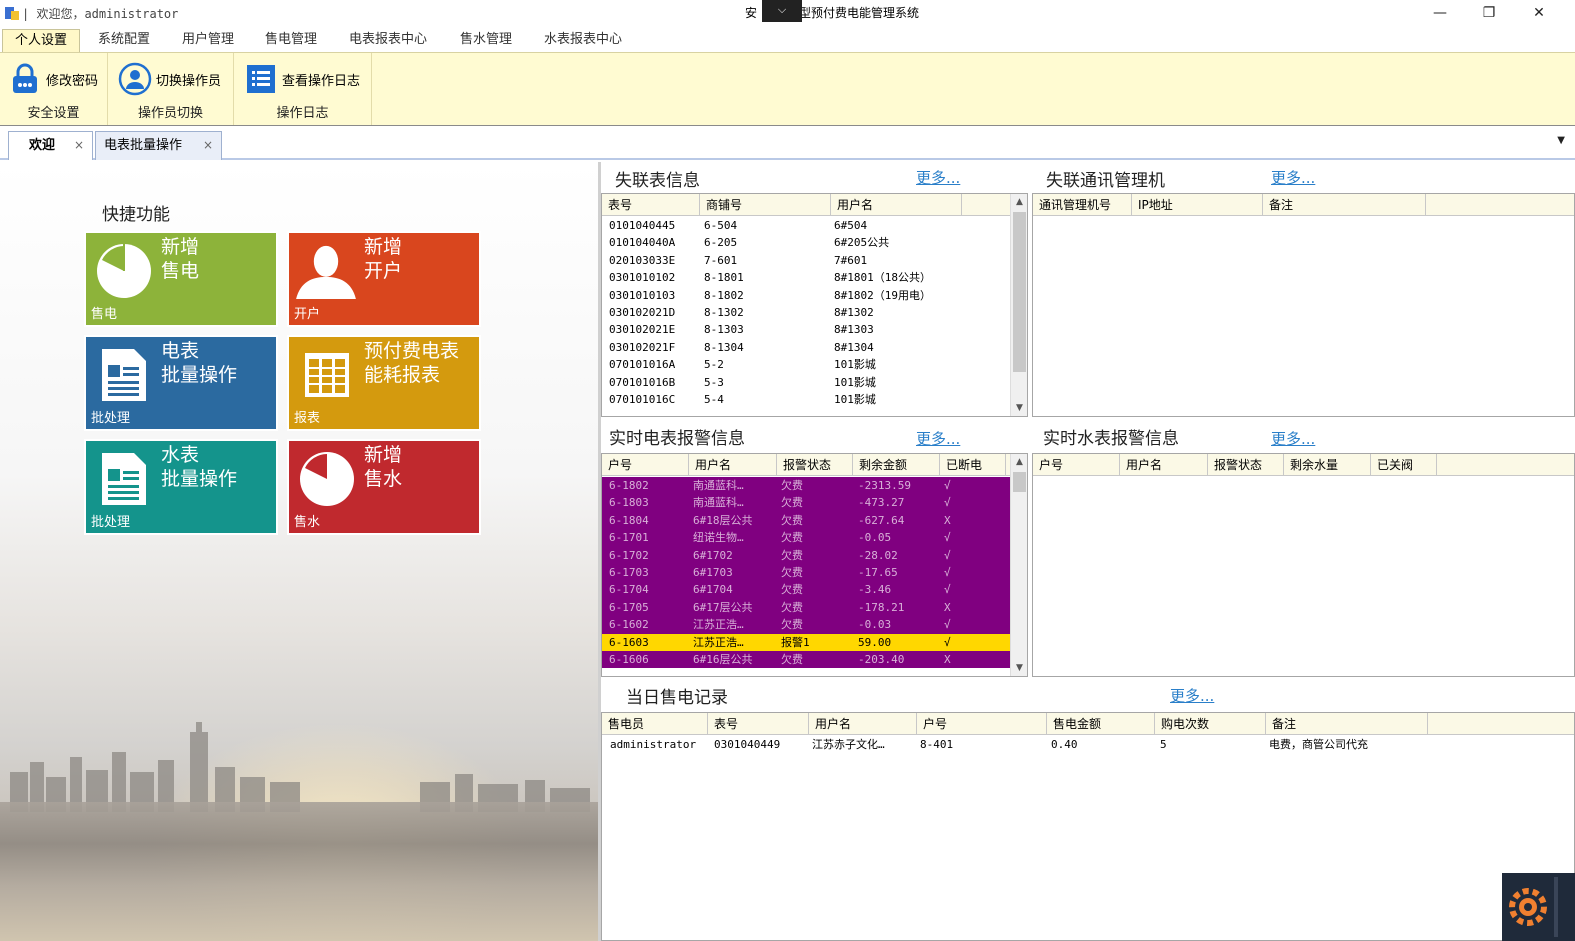 The image size is (1575, 941). Describe the element at coordinates (896, 465) in the screenshot. I see `col-header: 剩余金额` at that location.